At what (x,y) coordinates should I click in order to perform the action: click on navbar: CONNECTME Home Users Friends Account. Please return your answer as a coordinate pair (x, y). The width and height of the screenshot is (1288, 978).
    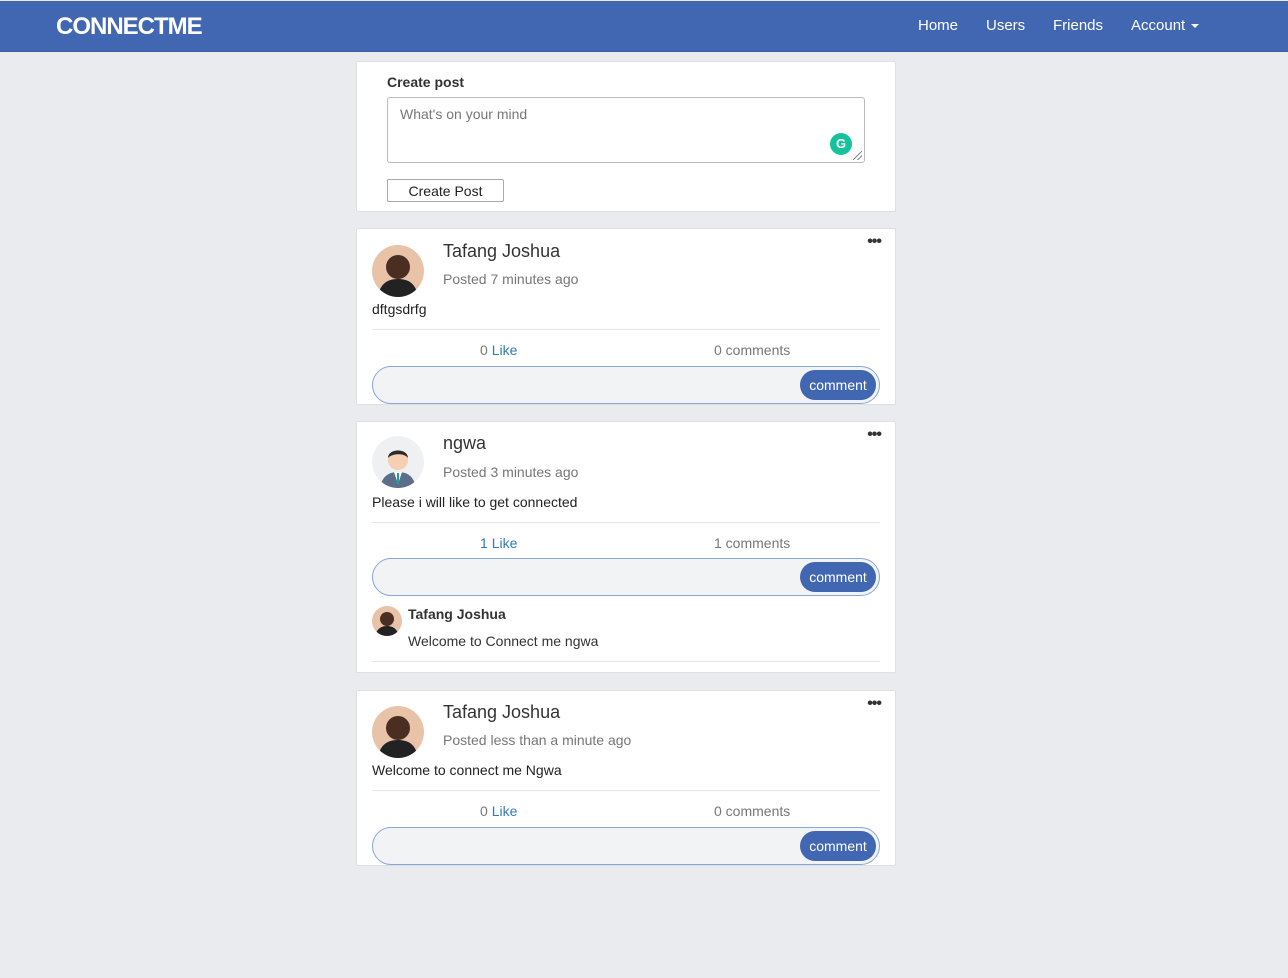
    Looking at the image, I should click on (644, 26).